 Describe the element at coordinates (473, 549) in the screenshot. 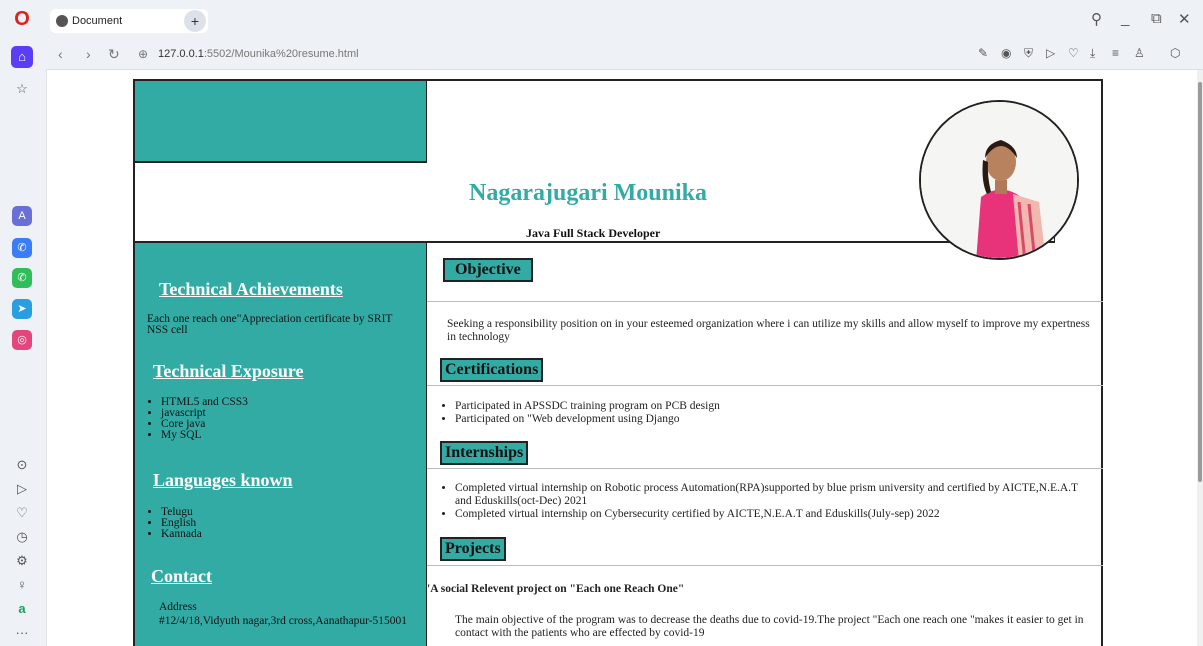

I see `projects-heading: Projects` at that location.